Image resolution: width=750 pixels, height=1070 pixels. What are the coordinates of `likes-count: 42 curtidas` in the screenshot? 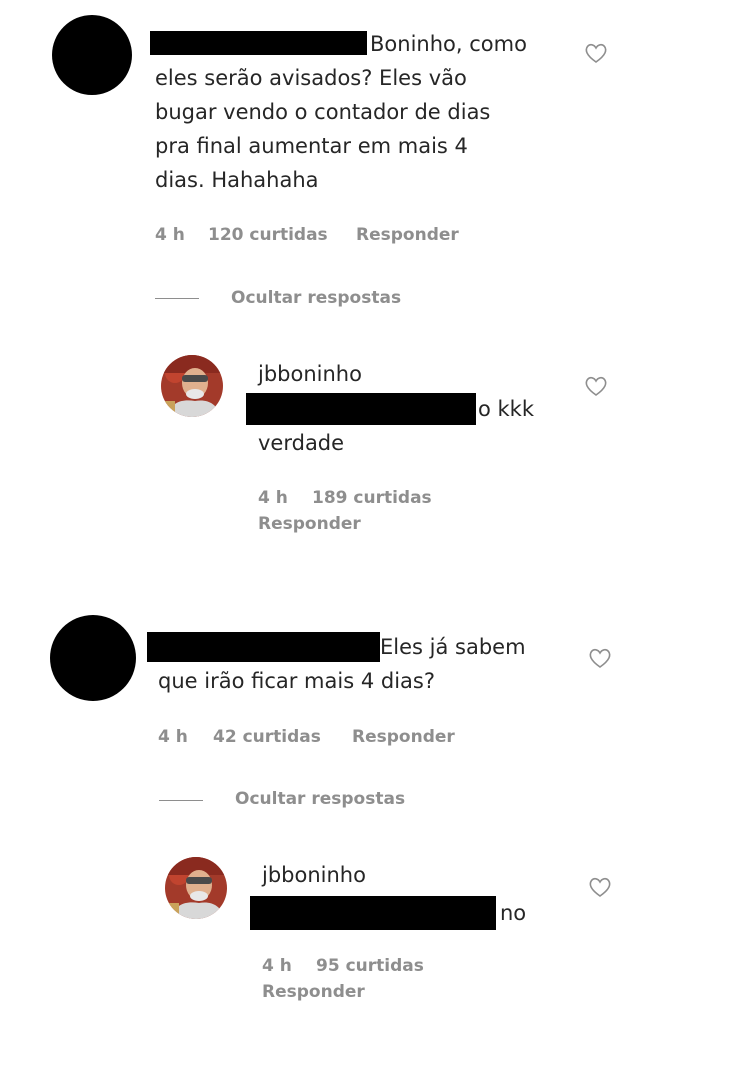 It's located at (267, 737).